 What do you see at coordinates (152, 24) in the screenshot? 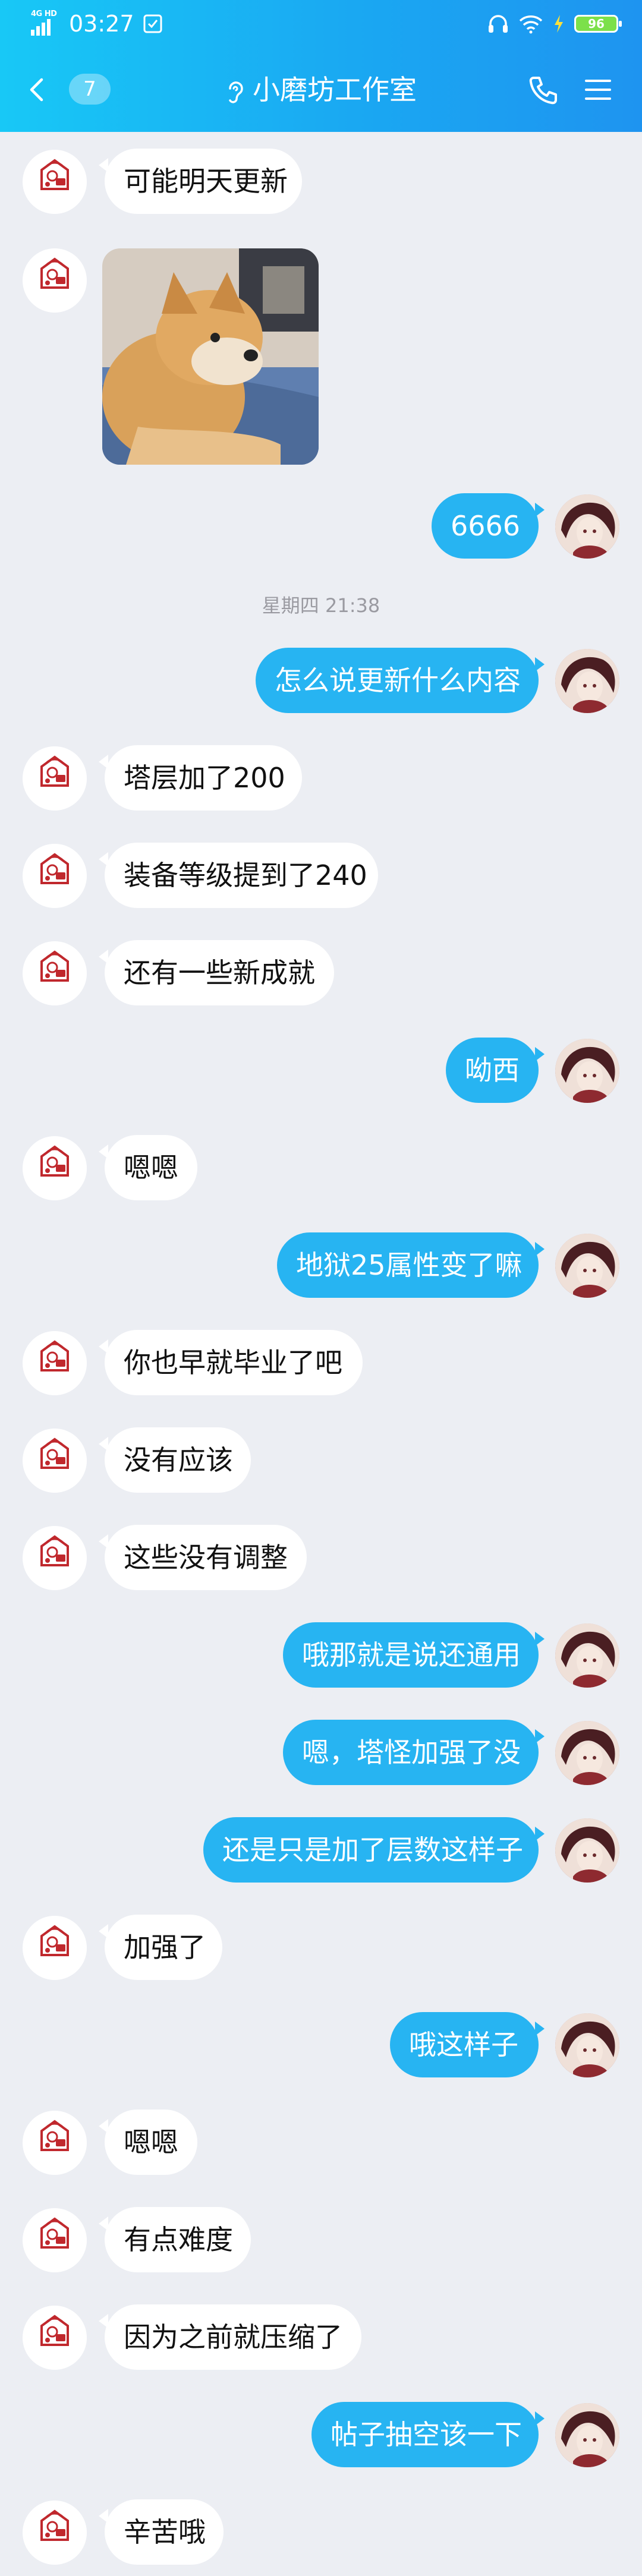
I see `notification-icon` at bounding box center [152, 24].